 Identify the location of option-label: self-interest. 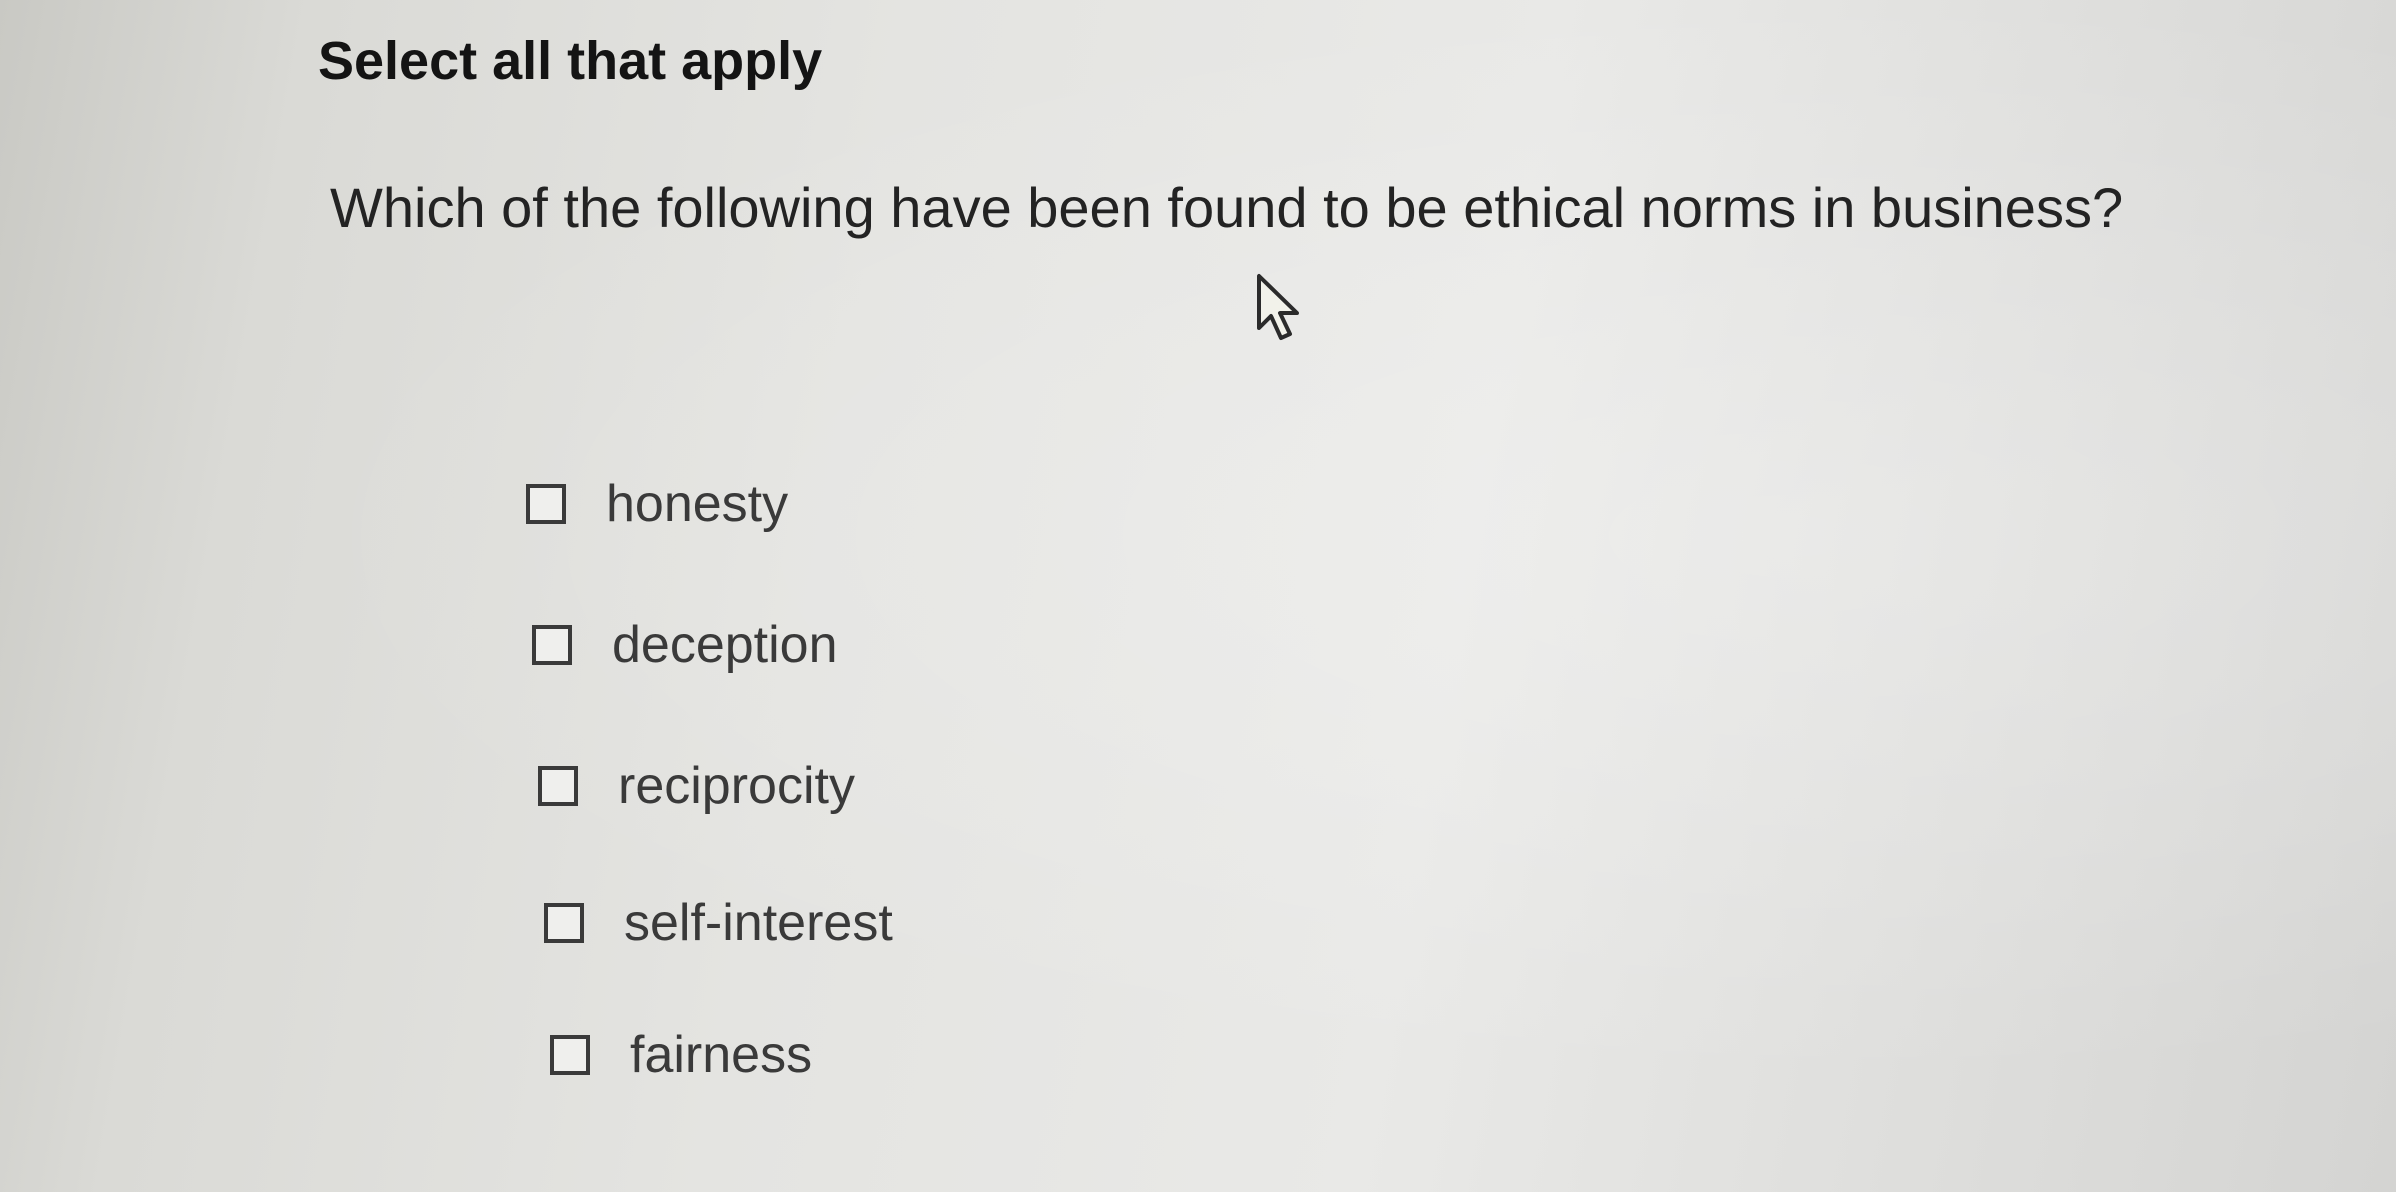
(758, 923).